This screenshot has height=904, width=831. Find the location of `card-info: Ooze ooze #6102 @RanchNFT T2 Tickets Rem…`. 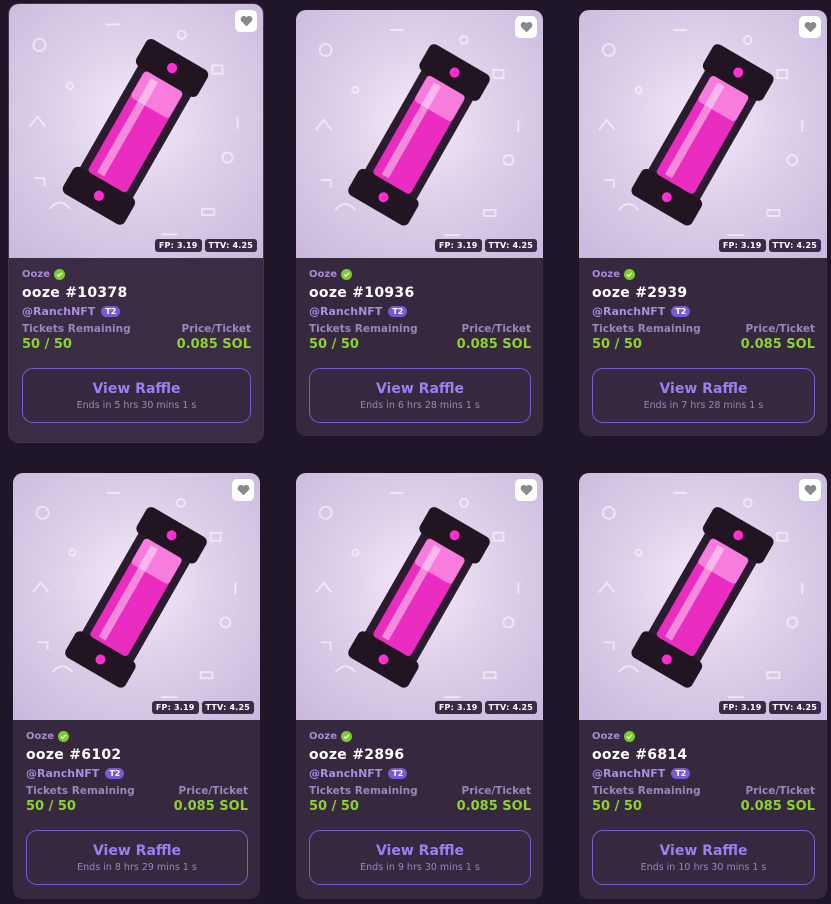

card-info: Ooze ooze #6102 @RanchNFT T2 Tickets Rem… is located at coordinates (136, 802).